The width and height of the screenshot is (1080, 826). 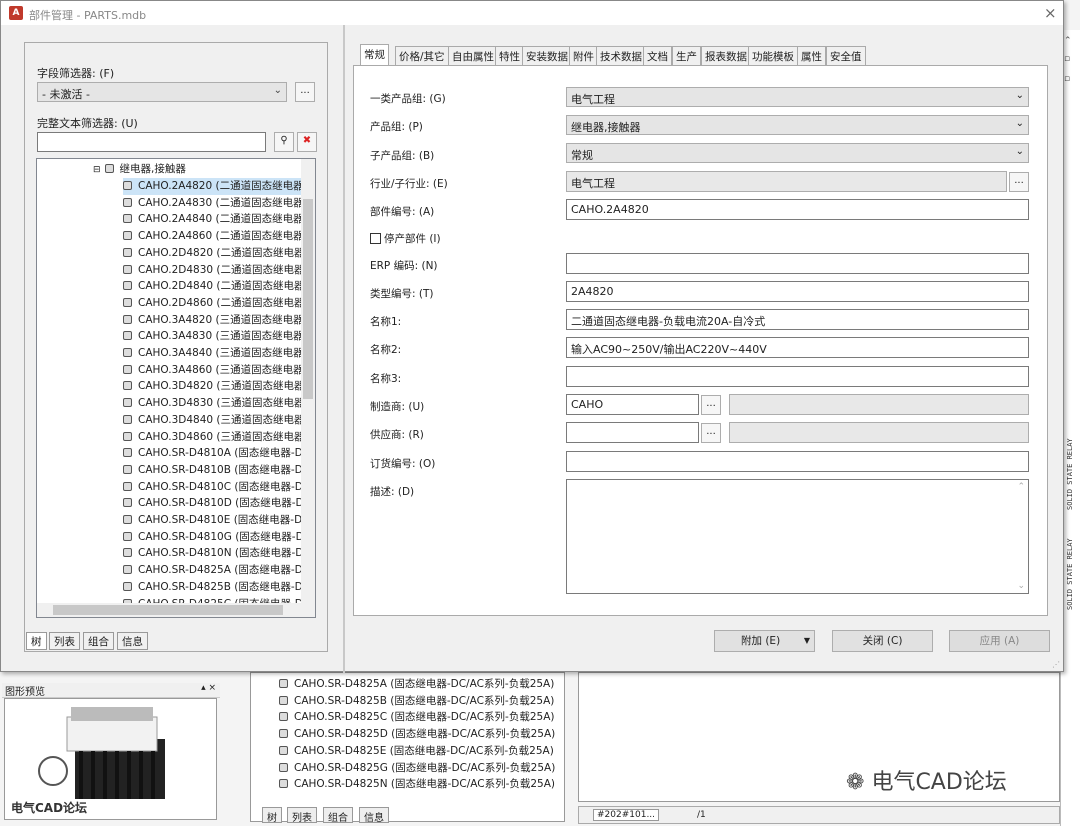 What do you see at coordinates (374, 54) in the screenshot?
I see `tab-general: 常规` at bounding box center [374, 54].